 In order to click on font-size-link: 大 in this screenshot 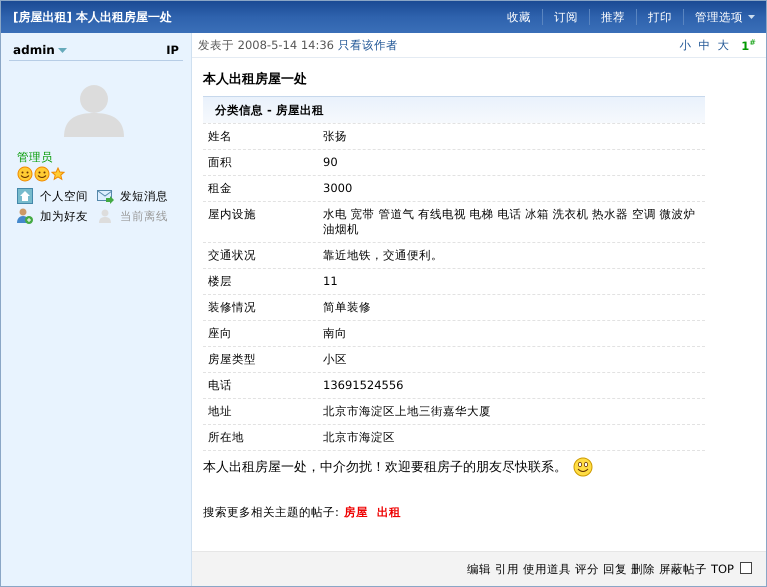, I will do `click(723, 45)`.